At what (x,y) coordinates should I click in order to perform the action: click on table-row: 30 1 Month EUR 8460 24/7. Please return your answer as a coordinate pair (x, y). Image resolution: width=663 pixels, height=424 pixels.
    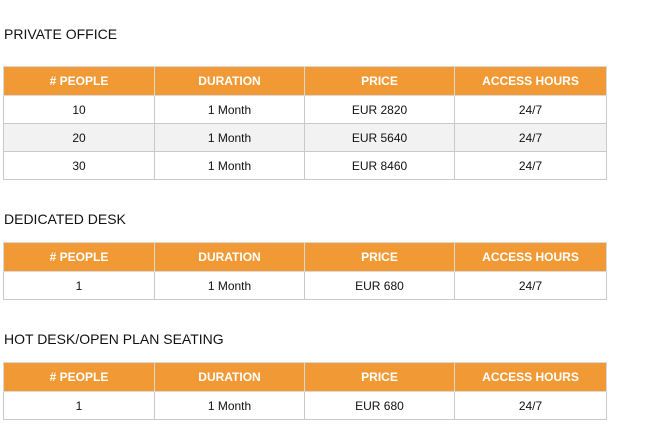
    Looking at the image, I should click on (305, 165).